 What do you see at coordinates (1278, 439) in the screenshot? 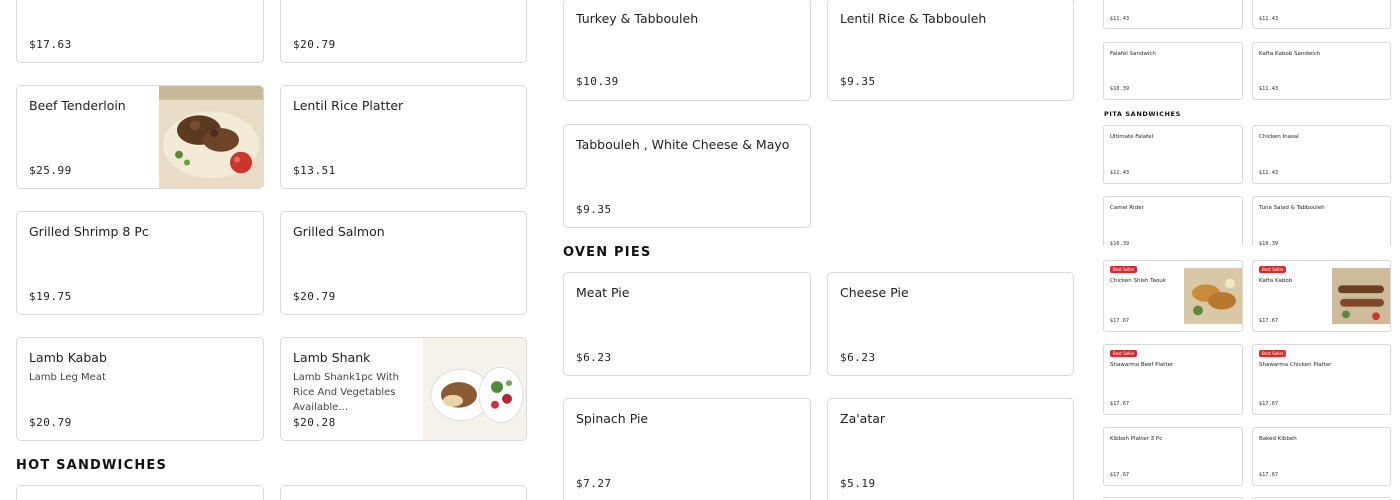
I see `item-name: Baked Kibbeh` at bounding box center [1278, 439].